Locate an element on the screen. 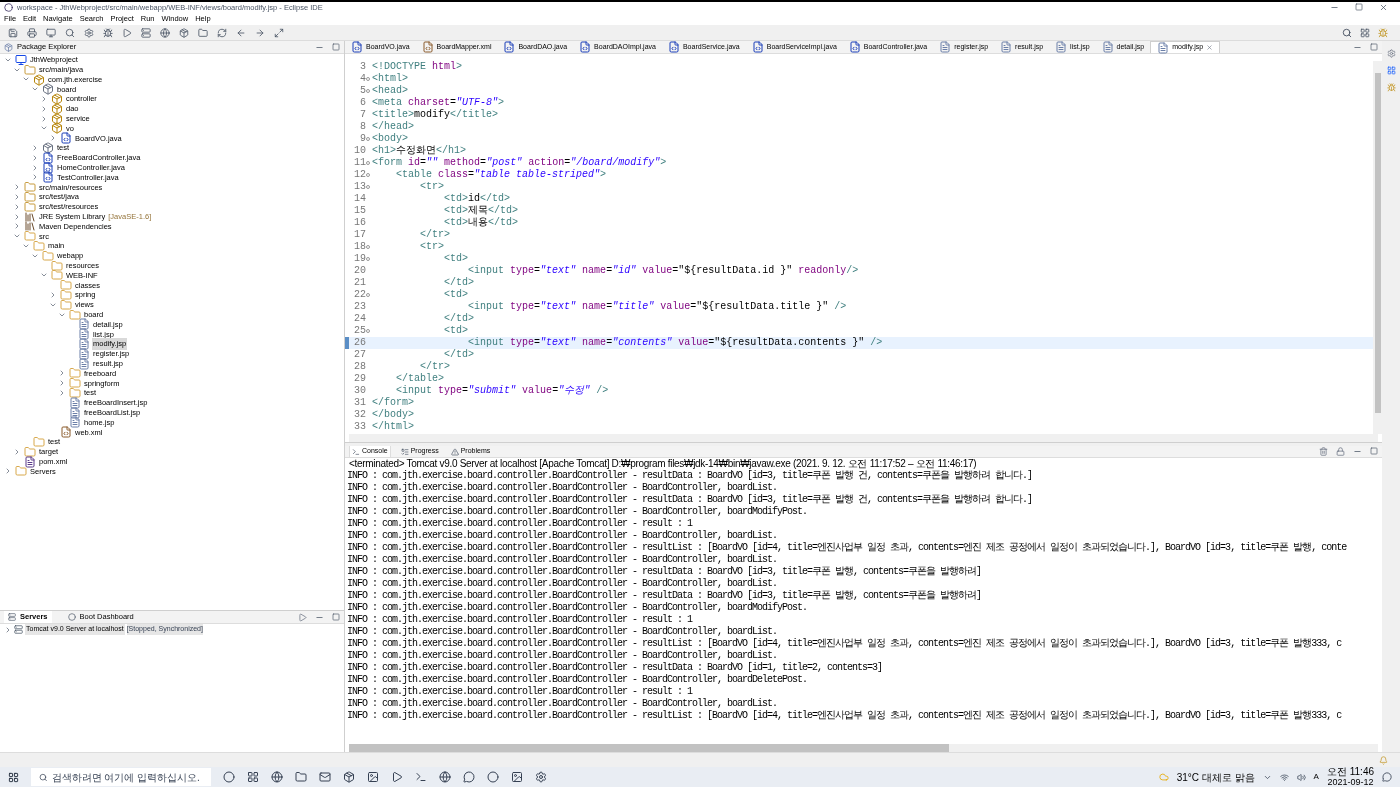  start-icon is located at coordinates (13, 777).